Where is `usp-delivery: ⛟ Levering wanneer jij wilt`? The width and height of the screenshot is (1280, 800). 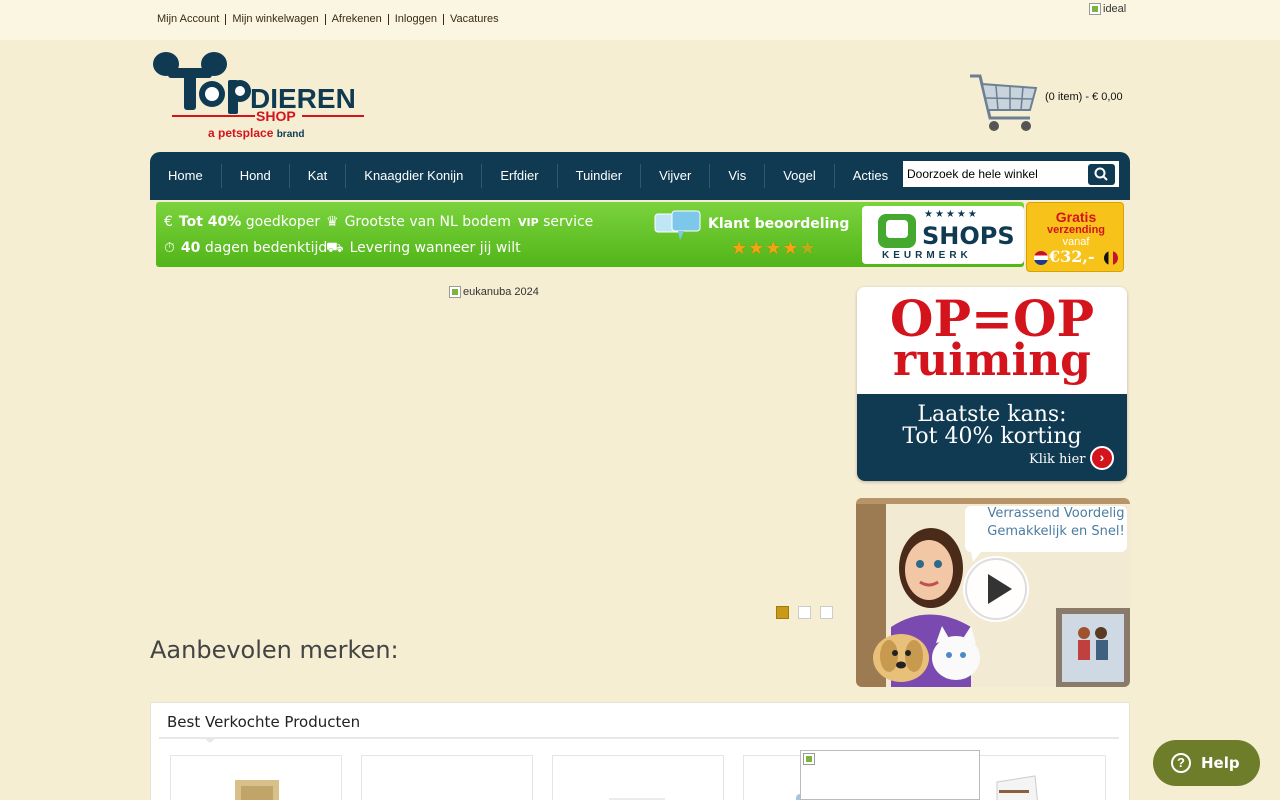 usp-delivery: ⛟ Levering wanneer jij wilt is located at coordinates (423, 249).